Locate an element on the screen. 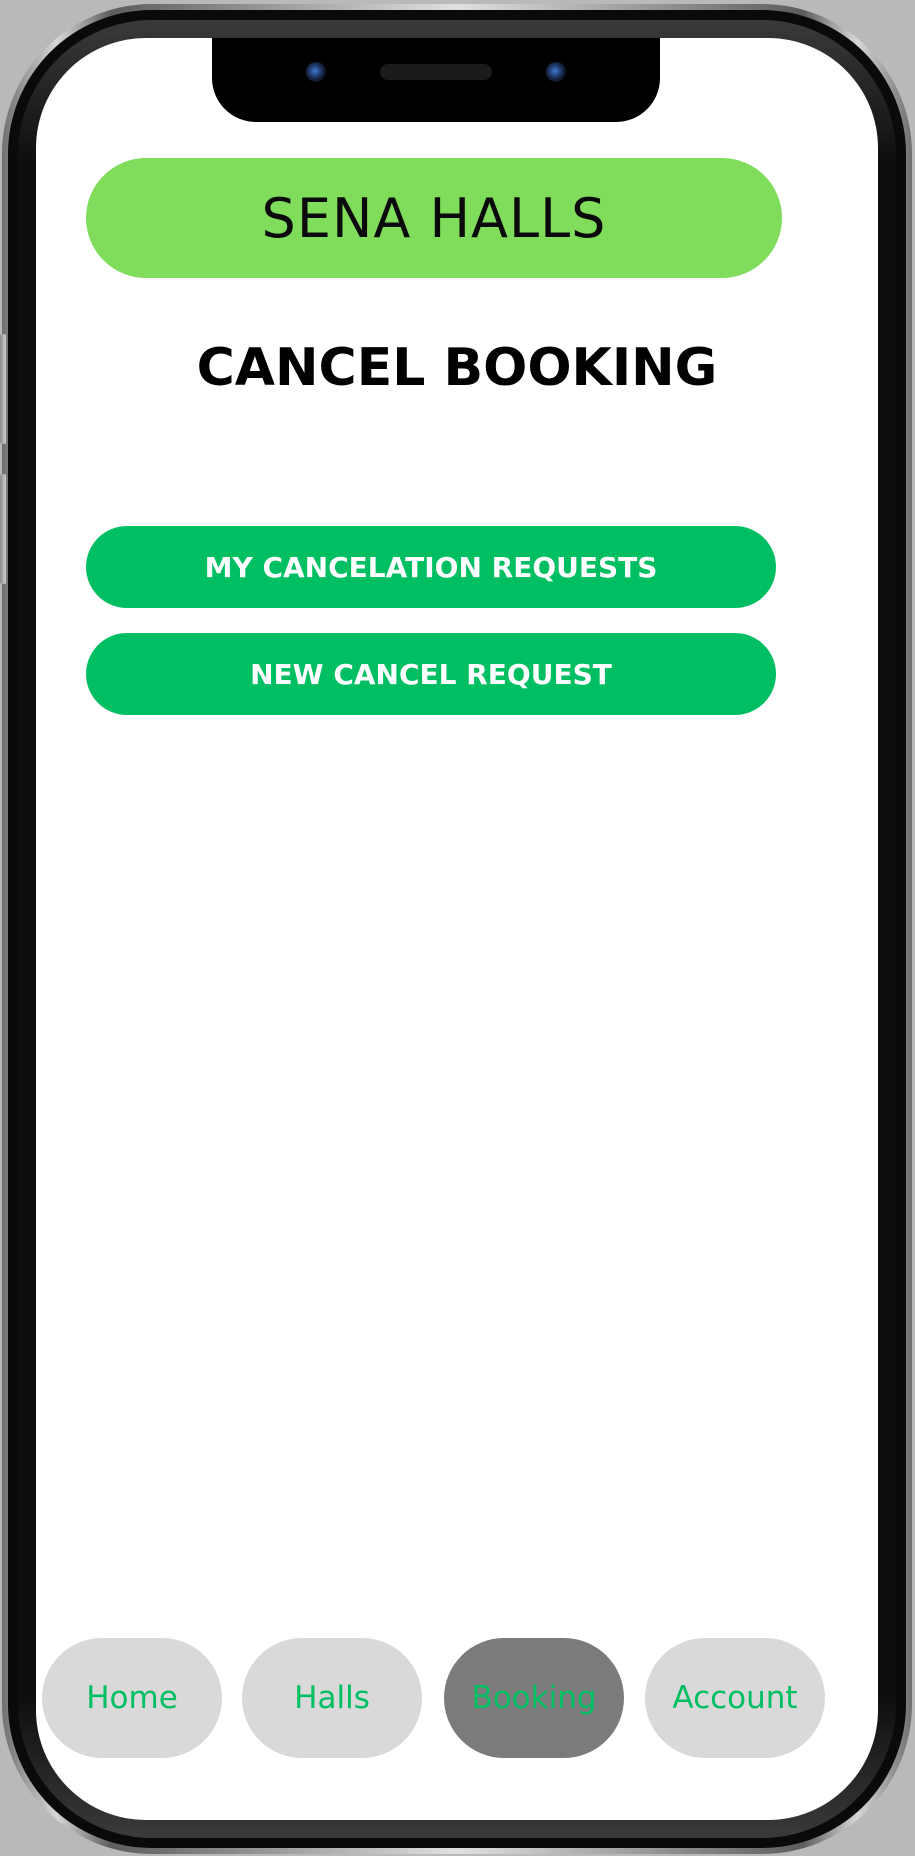  brand-header: SENA HALLS is located at coordinates (434, 218).